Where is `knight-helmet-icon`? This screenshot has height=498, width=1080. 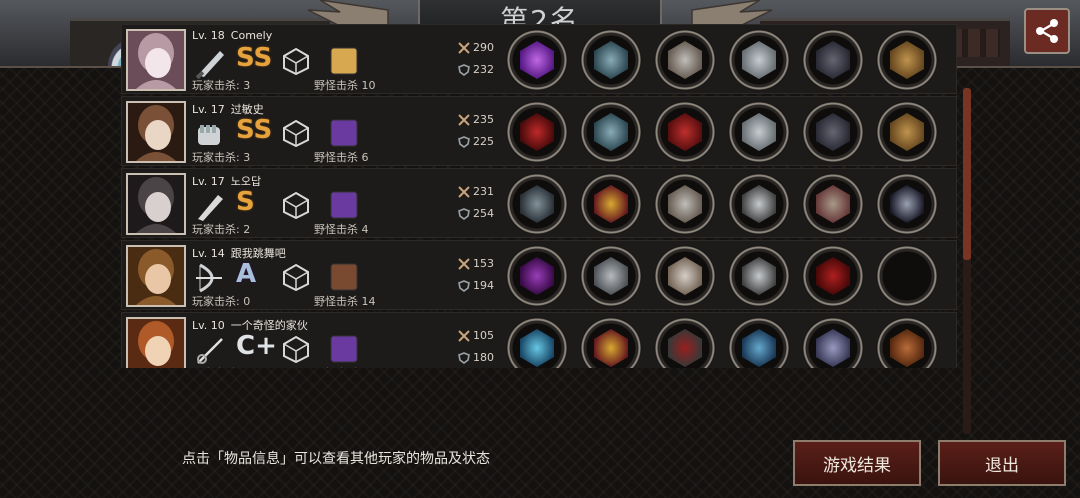
knight-helmet-icon is located at coordinates (611, 276).